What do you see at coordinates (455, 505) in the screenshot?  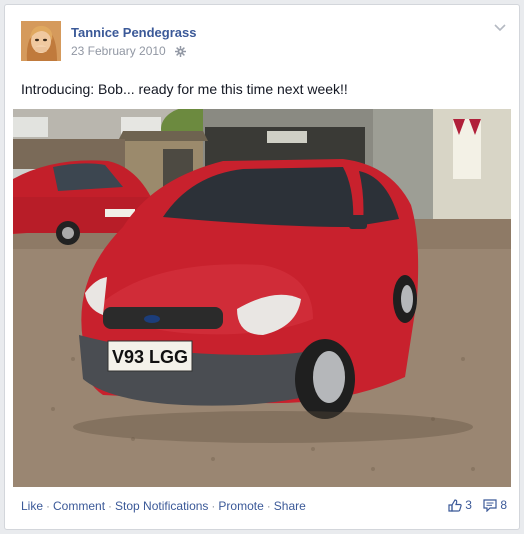 I see `thumbs-up-icon` at bounding box center [455, 505].